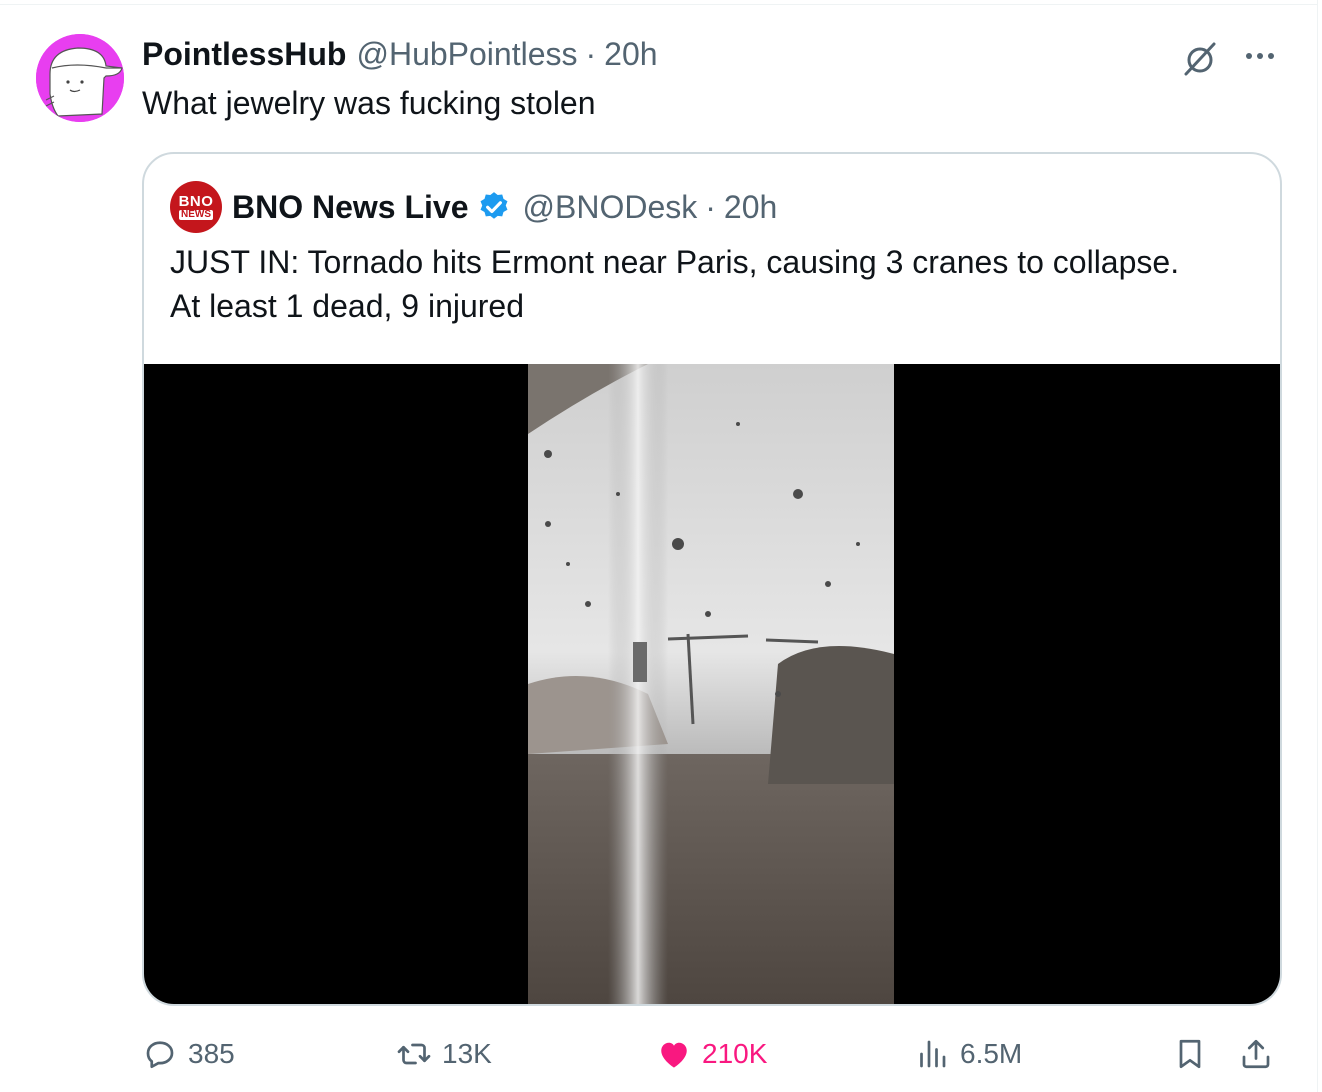 Image resolution: width=1322 pixels, height=1092 pixels. Describe the element at coordinates (414, 1054) in the screenshot. I see `repost-icon` at that location.